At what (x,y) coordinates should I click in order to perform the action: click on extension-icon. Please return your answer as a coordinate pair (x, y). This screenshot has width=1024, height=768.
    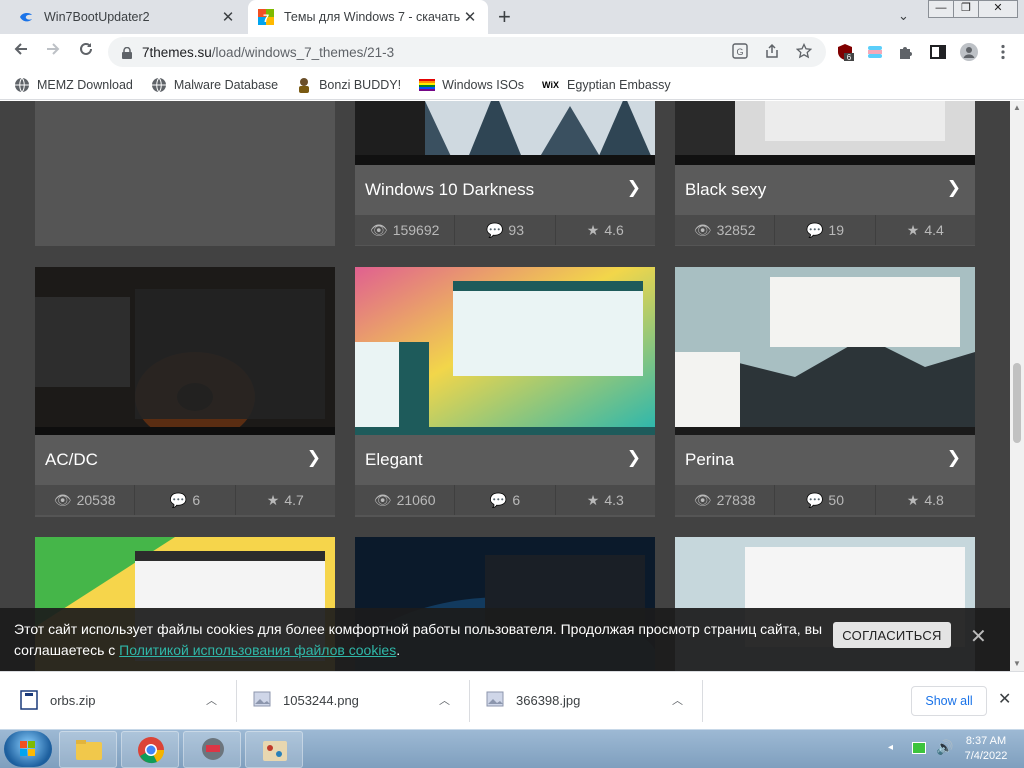
    Looking at the image, I should click on (875, 52).